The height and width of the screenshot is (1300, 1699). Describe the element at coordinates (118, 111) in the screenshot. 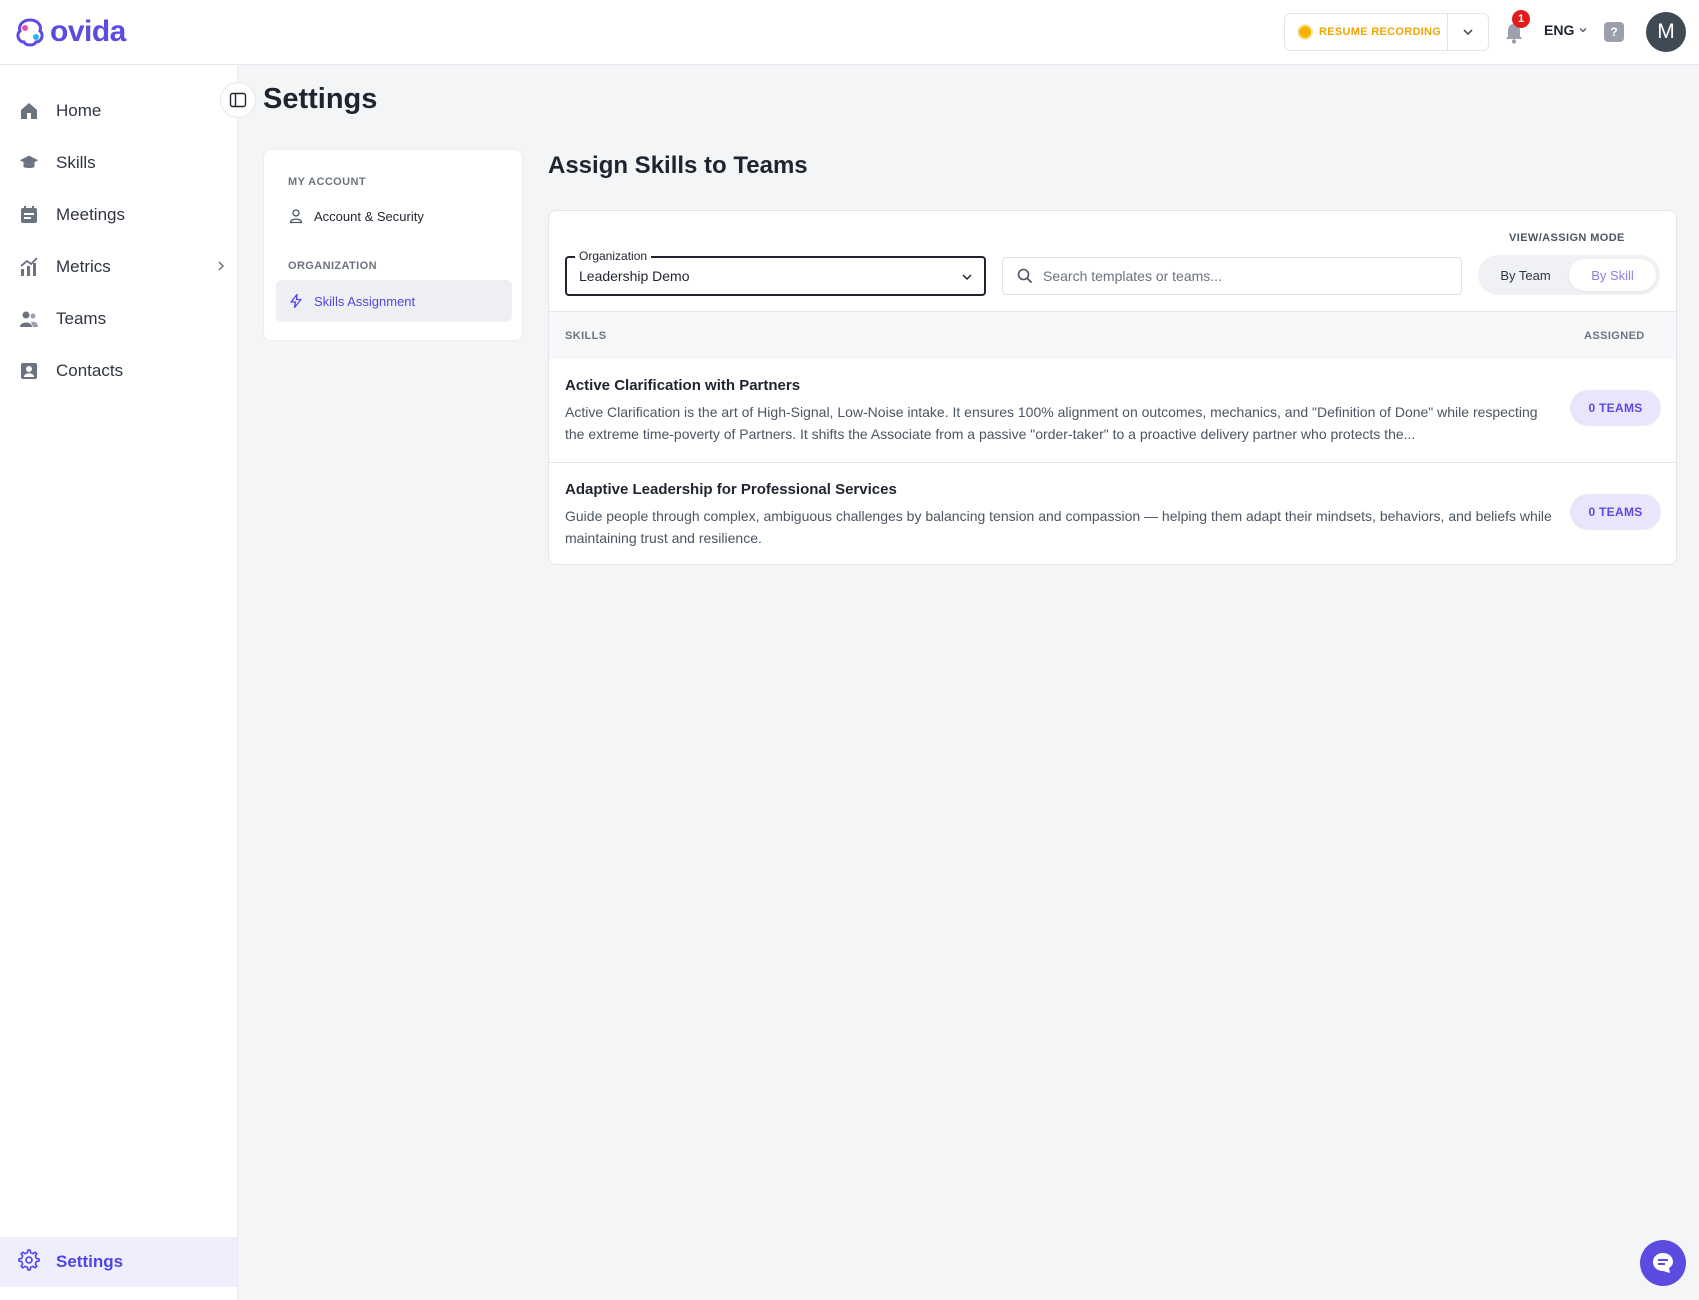

I see `sidebar-item-home: Home` at that location.